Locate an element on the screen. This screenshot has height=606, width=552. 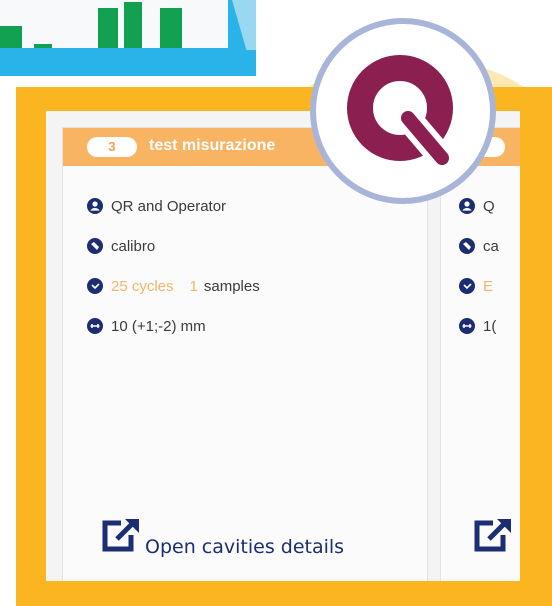
measurement-card: 4 Q ca E is located at coordinates (480, 354).